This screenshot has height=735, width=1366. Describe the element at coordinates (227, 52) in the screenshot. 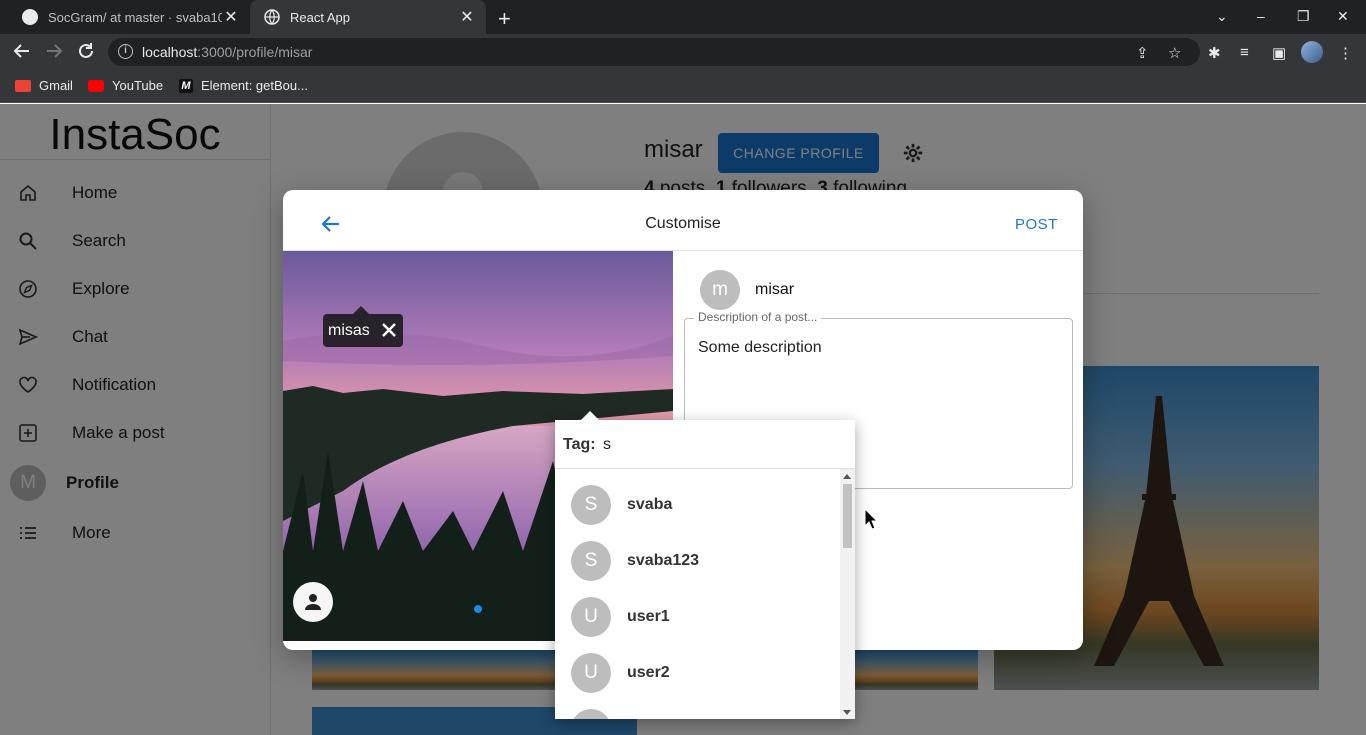

I see `url-text: localhost:3000/profile/misar` at that location.